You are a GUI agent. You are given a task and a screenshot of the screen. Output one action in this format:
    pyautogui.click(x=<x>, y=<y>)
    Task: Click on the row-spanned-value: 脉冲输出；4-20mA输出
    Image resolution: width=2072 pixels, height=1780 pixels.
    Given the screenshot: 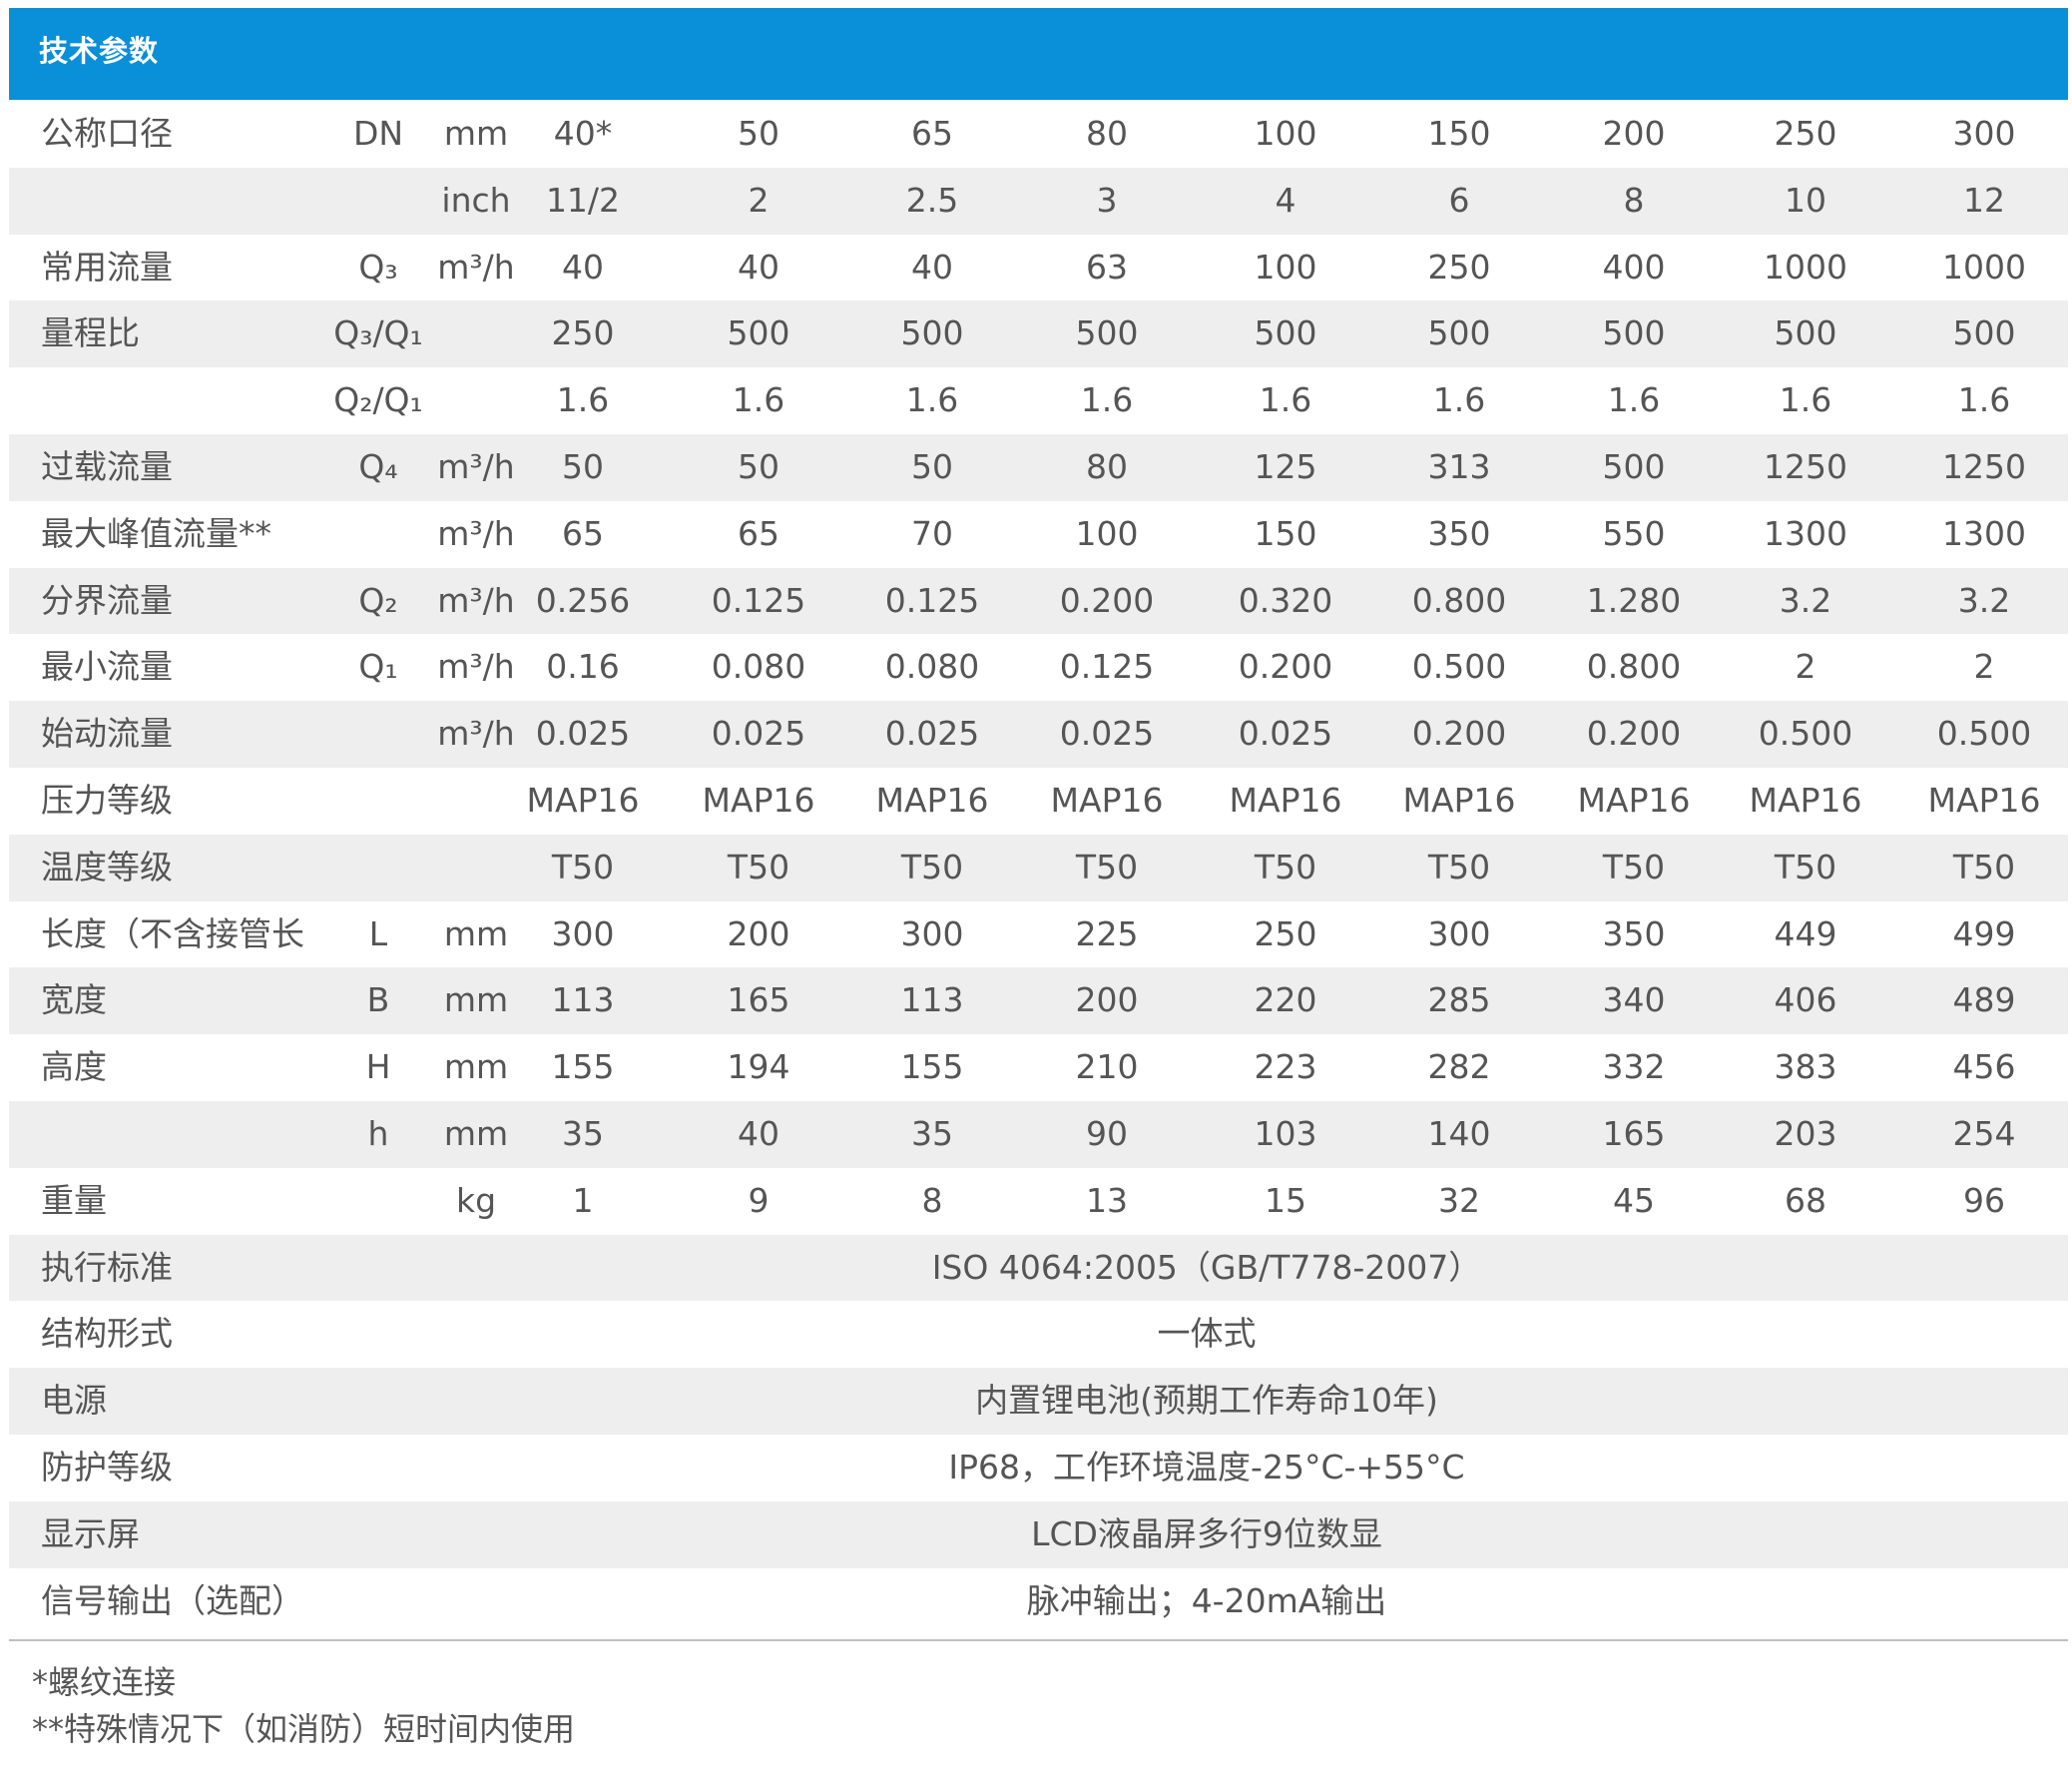 What is the action you would take?
    pyautogui.click(x=1207, y=1600)
    